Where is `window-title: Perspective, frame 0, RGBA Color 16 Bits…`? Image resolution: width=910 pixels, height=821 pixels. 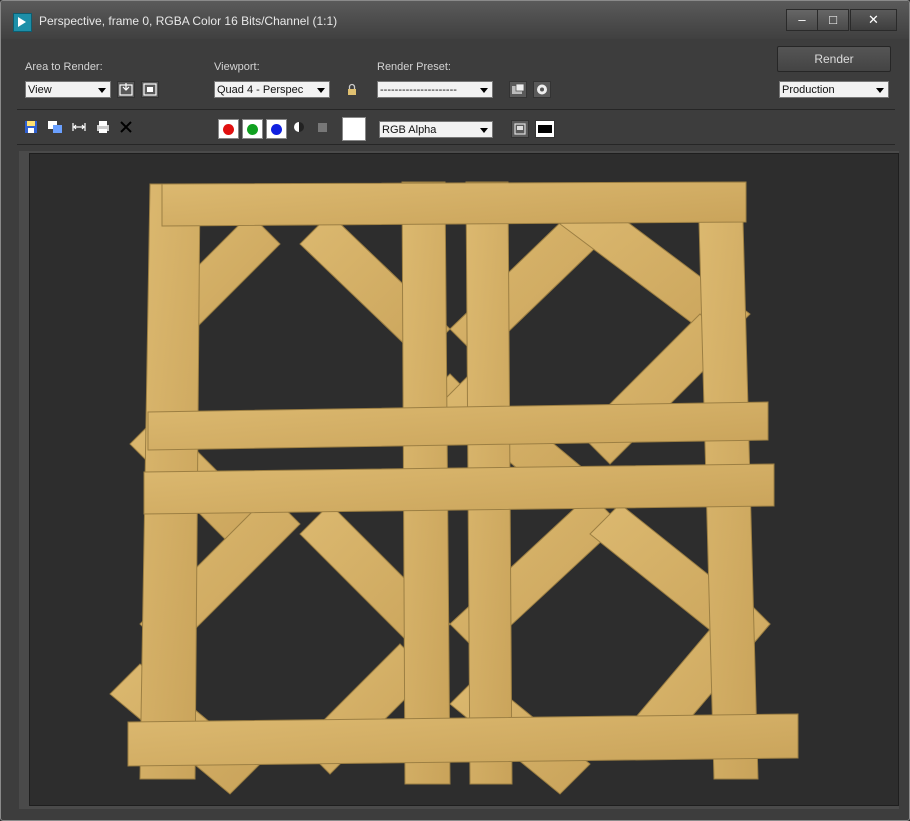 window-title: Perspective, frame 0, RGBA Color 16 Bits… is located at coordinates (188, 21).